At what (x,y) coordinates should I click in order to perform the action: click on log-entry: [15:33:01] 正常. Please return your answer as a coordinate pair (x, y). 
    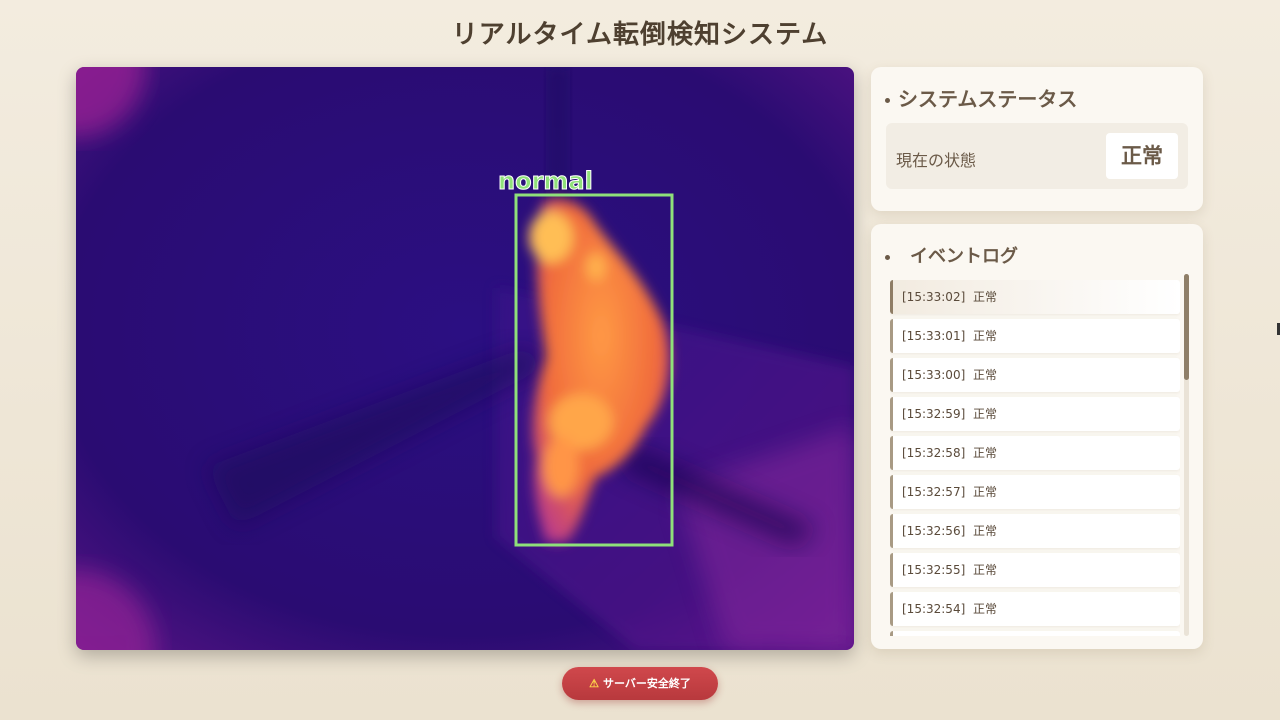
    Looking at the image, I should click on (1035, 336).